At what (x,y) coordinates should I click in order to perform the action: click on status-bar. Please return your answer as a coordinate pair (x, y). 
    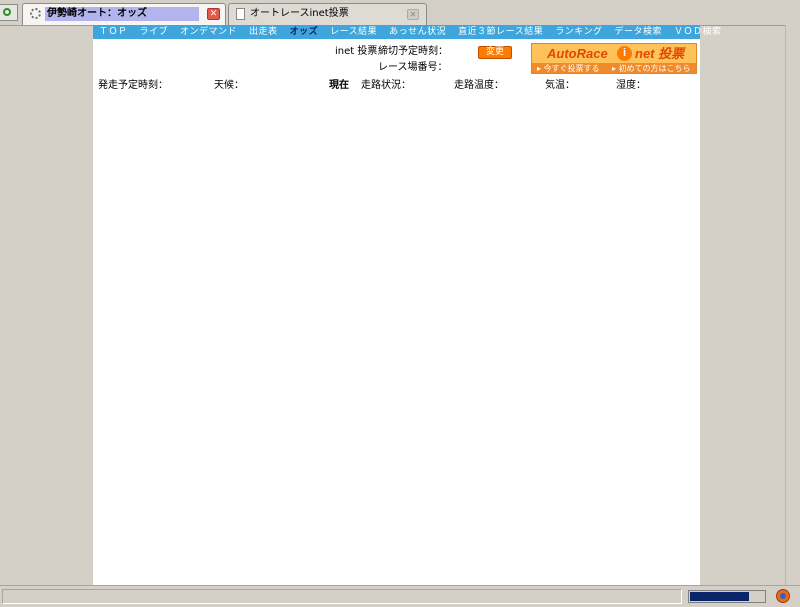
    Looking at the image, I should click on (400, 596).